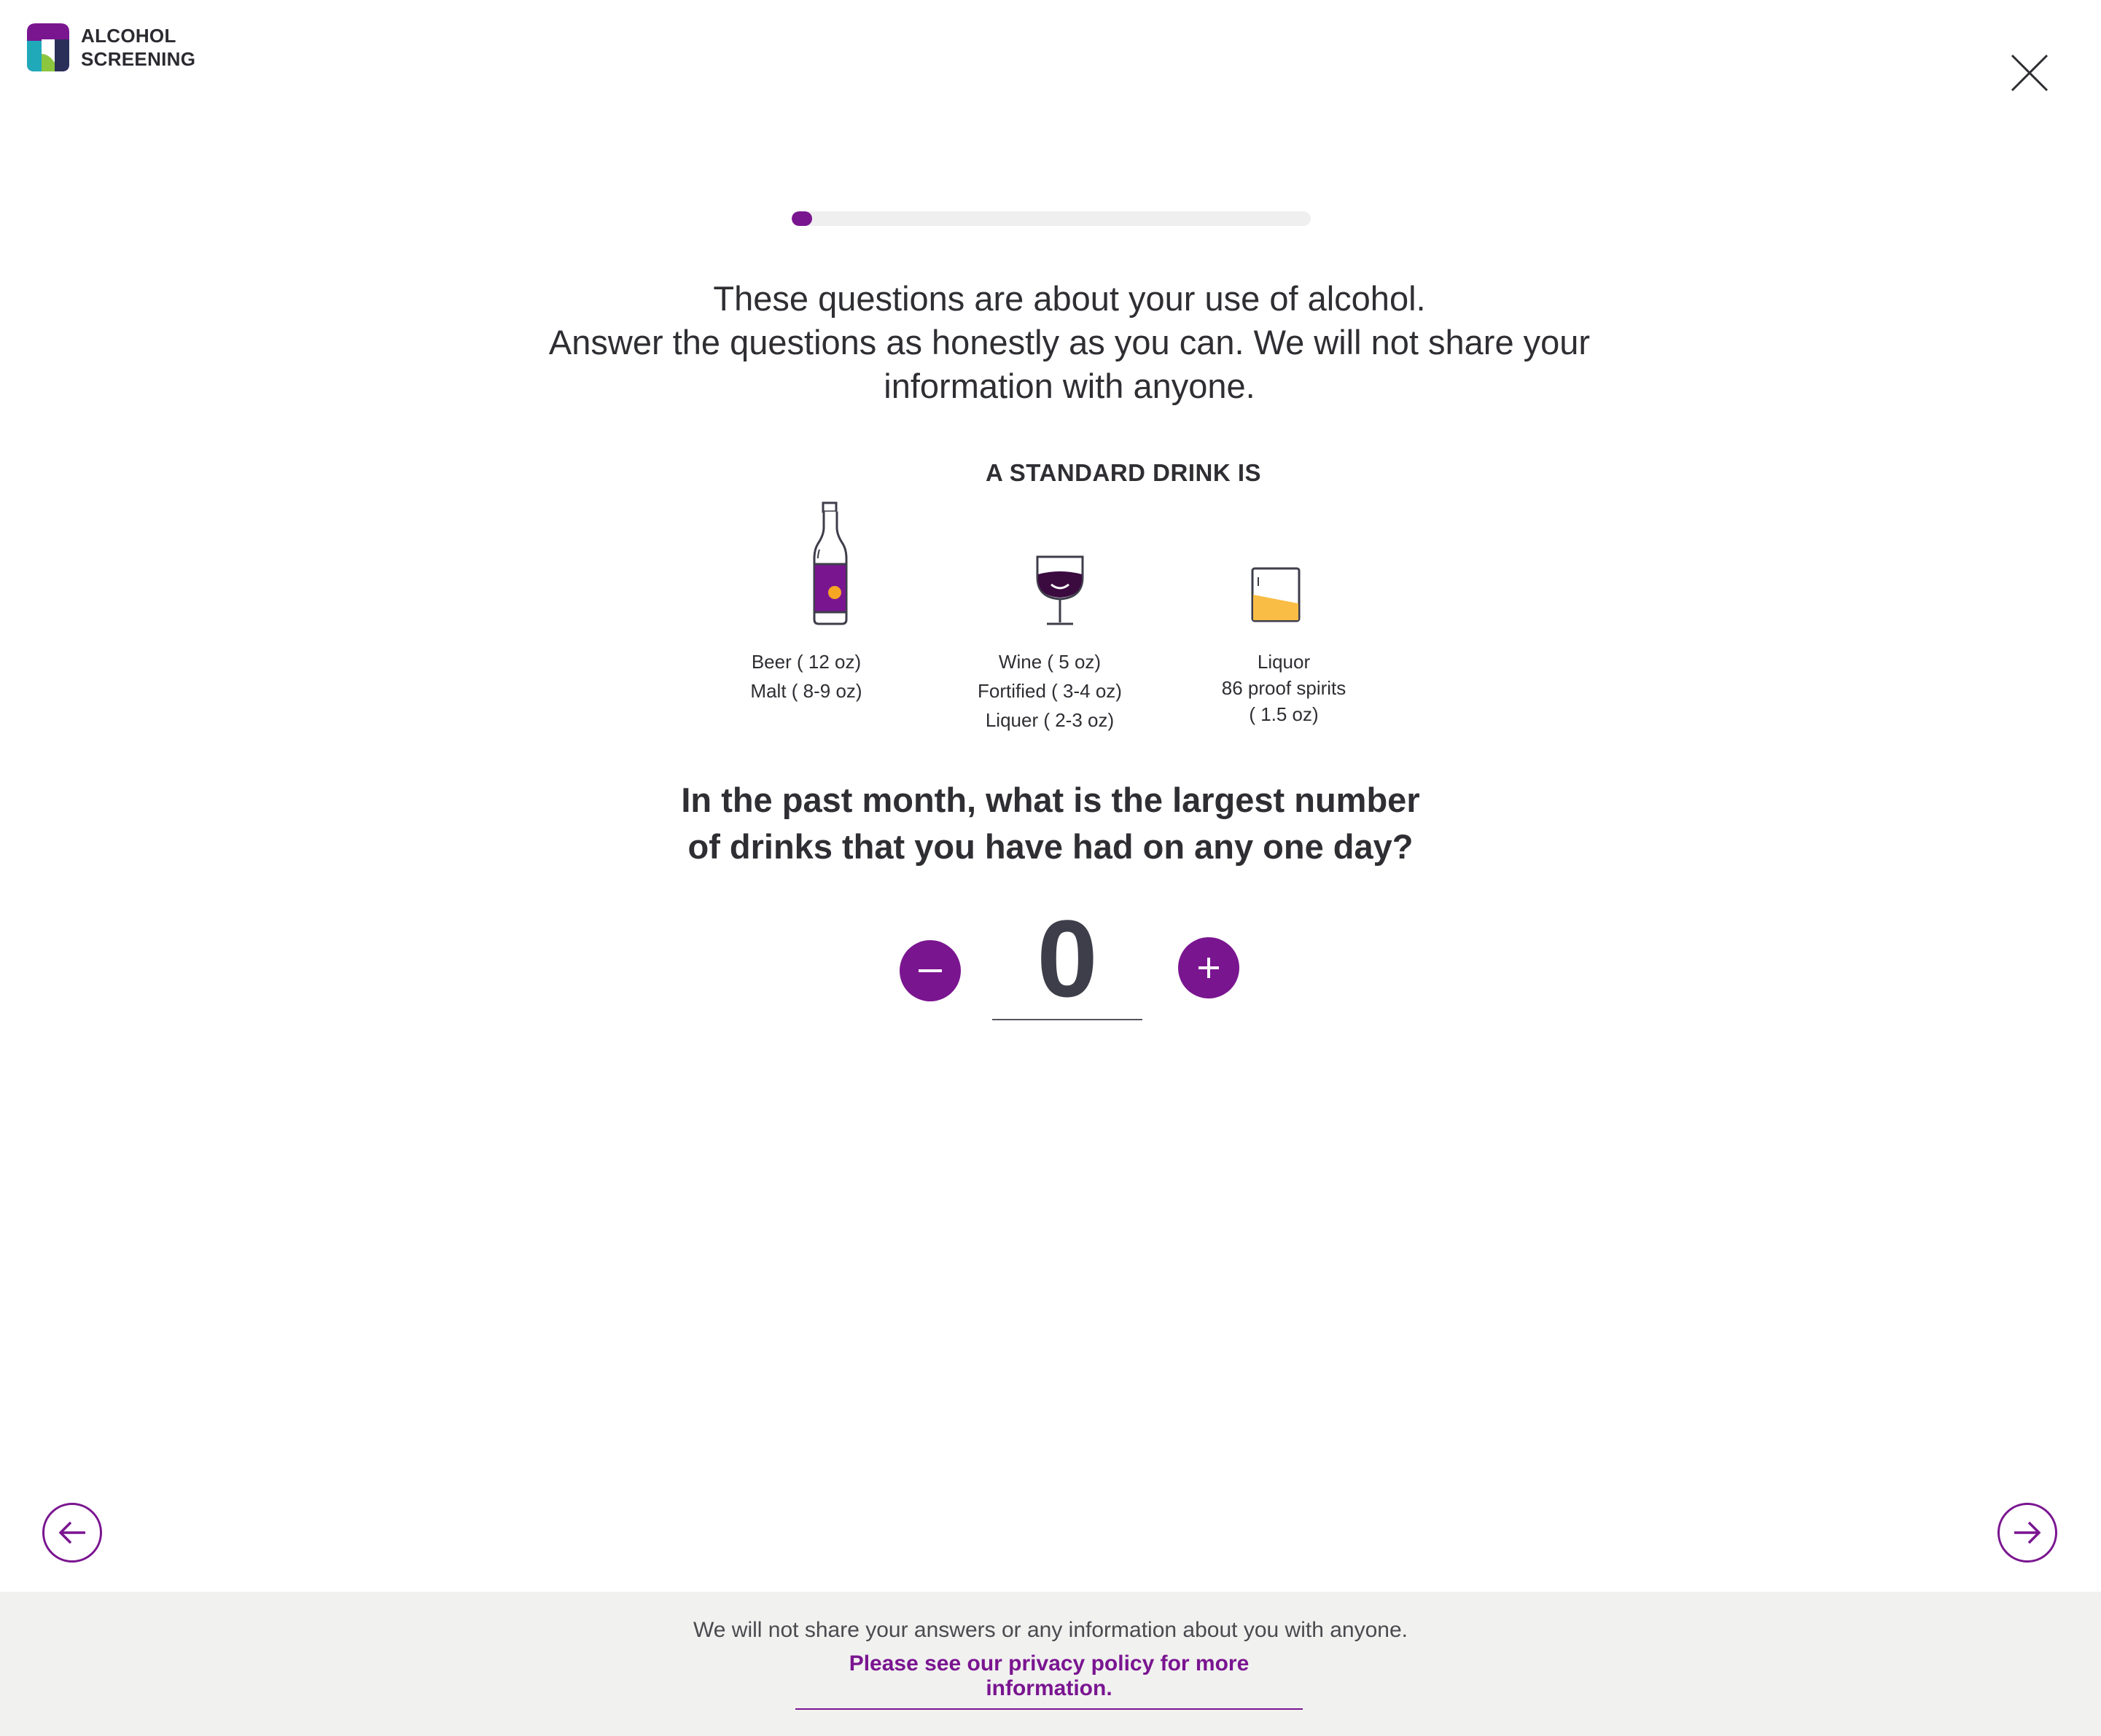  Describe the element at coordinates (48, 47) in the screenshot. I see `logo-mark-icon` at that location.